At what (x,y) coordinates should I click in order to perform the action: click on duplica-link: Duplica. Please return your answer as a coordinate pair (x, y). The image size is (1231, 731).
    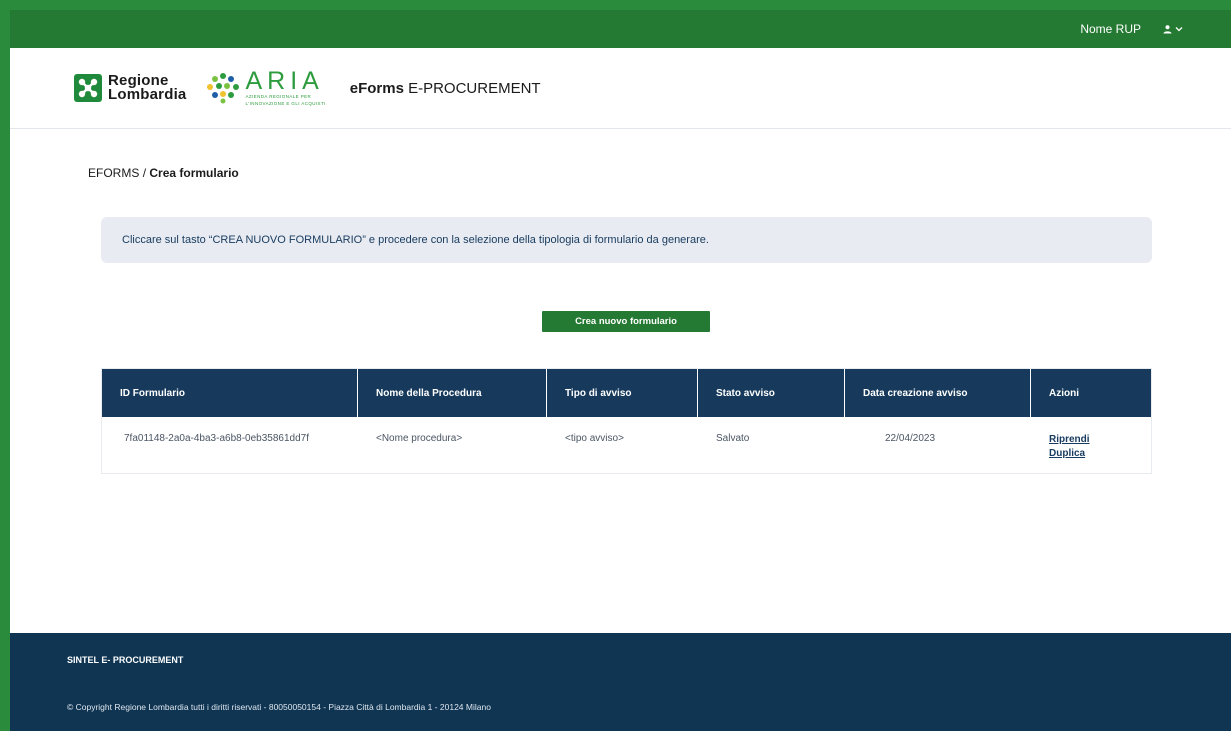
    Looking at the image, I should click on (1100, 454).